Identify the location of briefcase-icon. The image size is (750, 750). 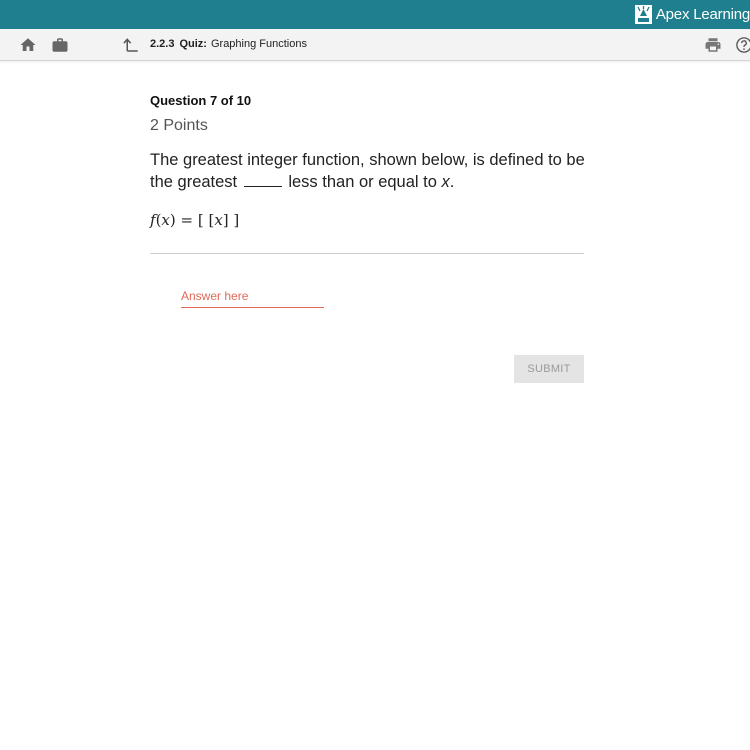
(60, 45).